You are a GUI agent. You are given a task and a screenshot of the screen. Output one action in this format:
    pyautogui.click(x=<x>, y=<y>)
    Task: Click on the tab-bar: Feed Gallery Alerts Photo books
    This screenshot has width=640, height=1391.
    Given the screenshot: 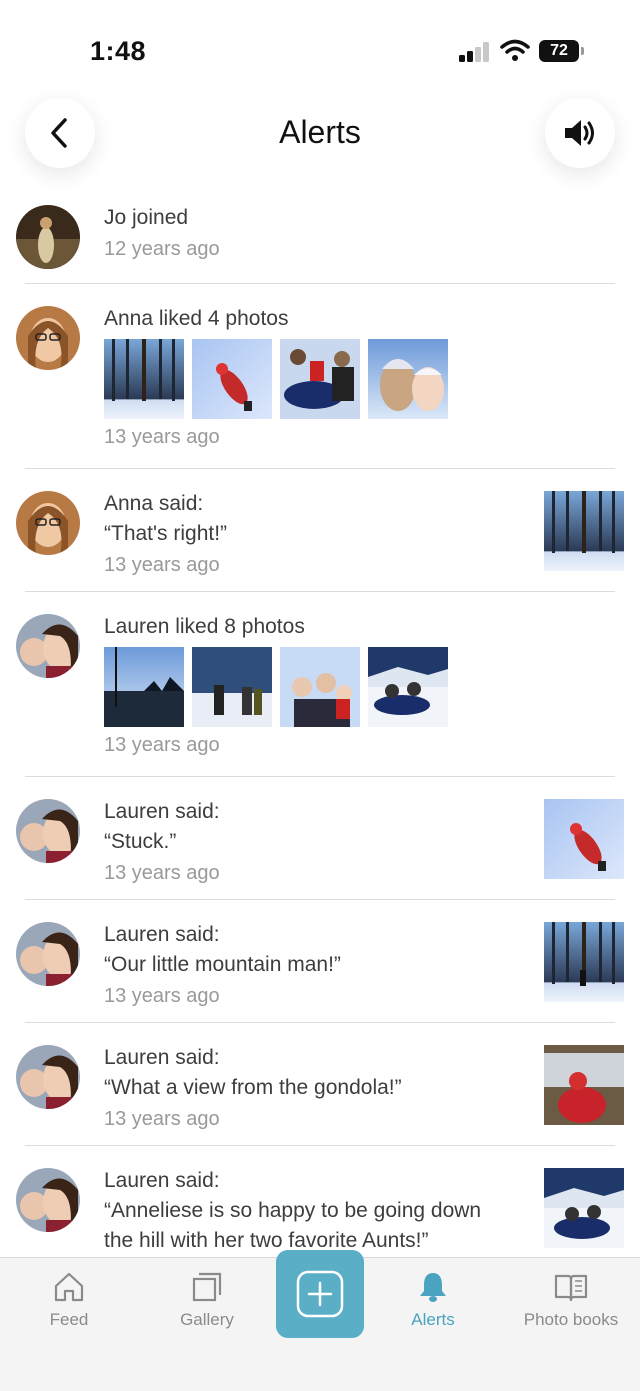 What is the action you would take?
    pyautogui.click(x=320, y=1320)
    